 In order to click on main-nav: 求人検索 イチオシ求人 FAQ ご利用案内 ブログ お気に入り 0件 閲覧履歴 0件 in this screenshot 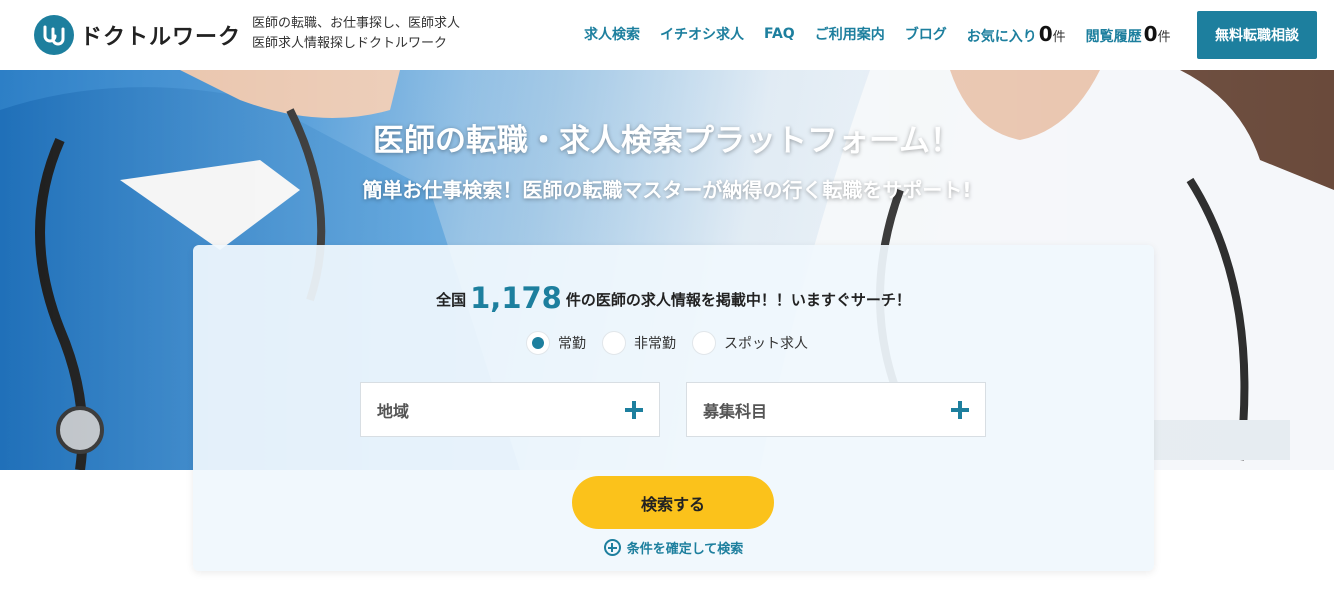, I will do `click(887, 34)`.